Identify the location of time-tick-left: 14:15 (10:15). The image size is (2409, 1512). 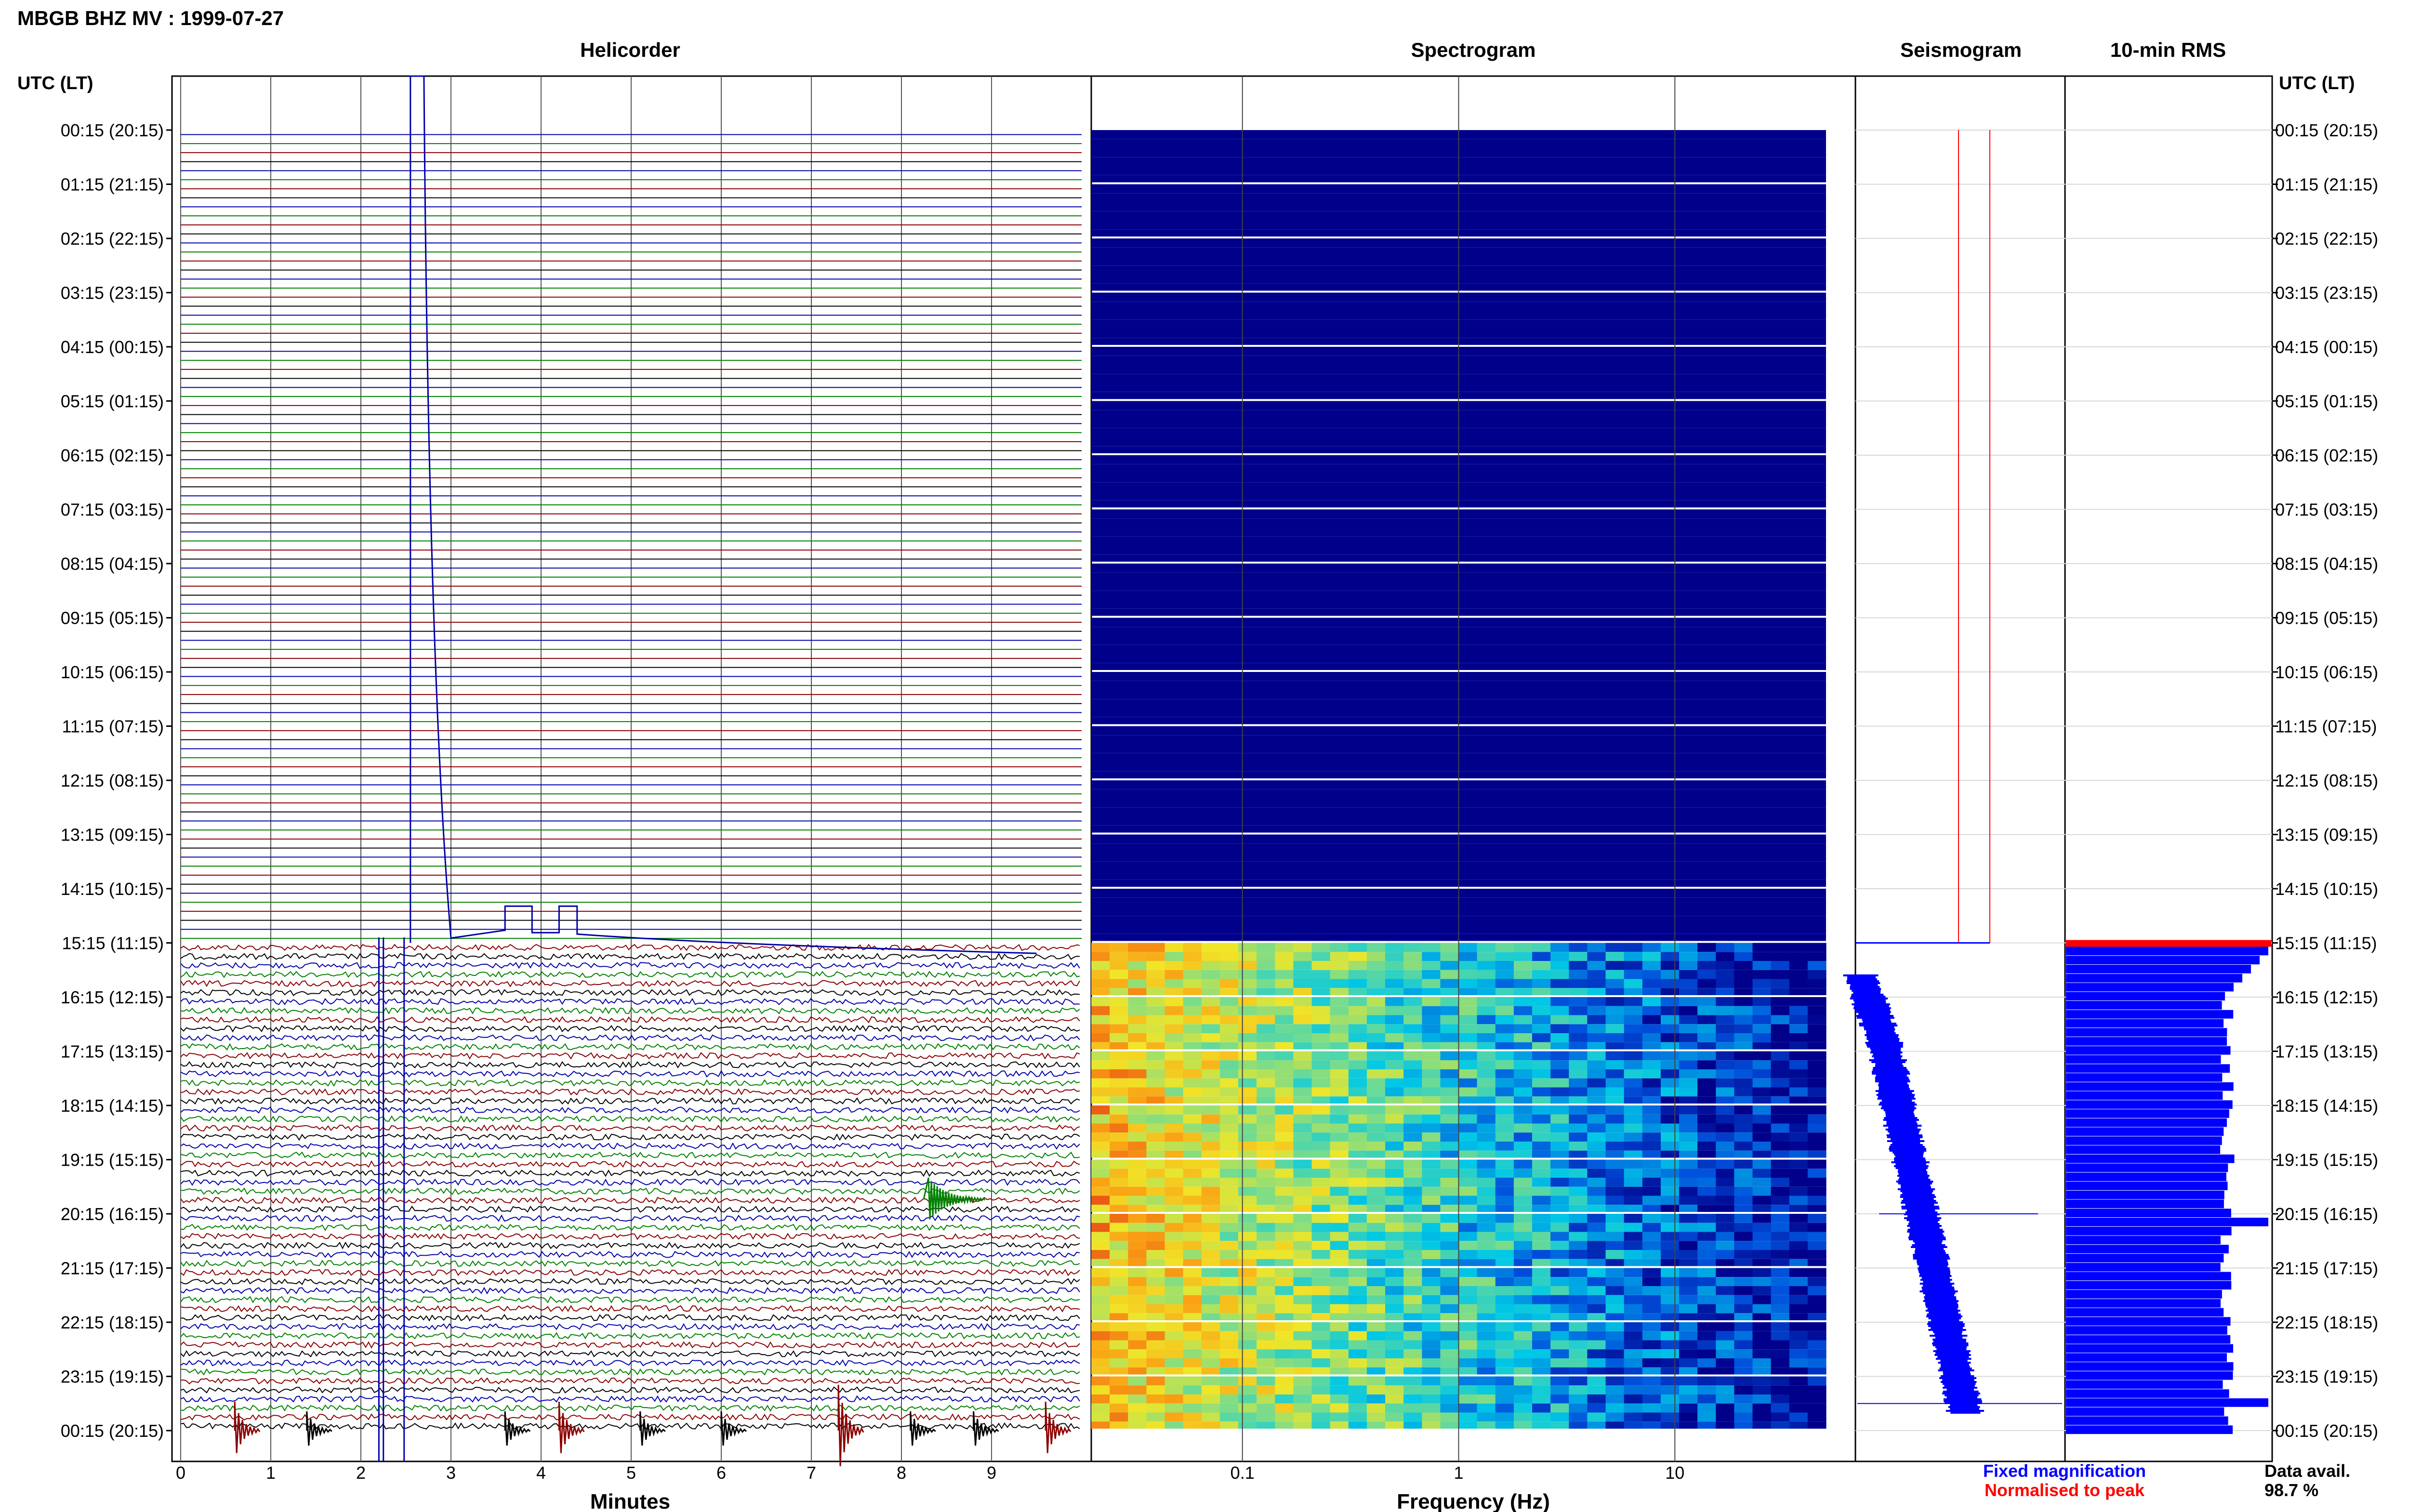
(112, 889).